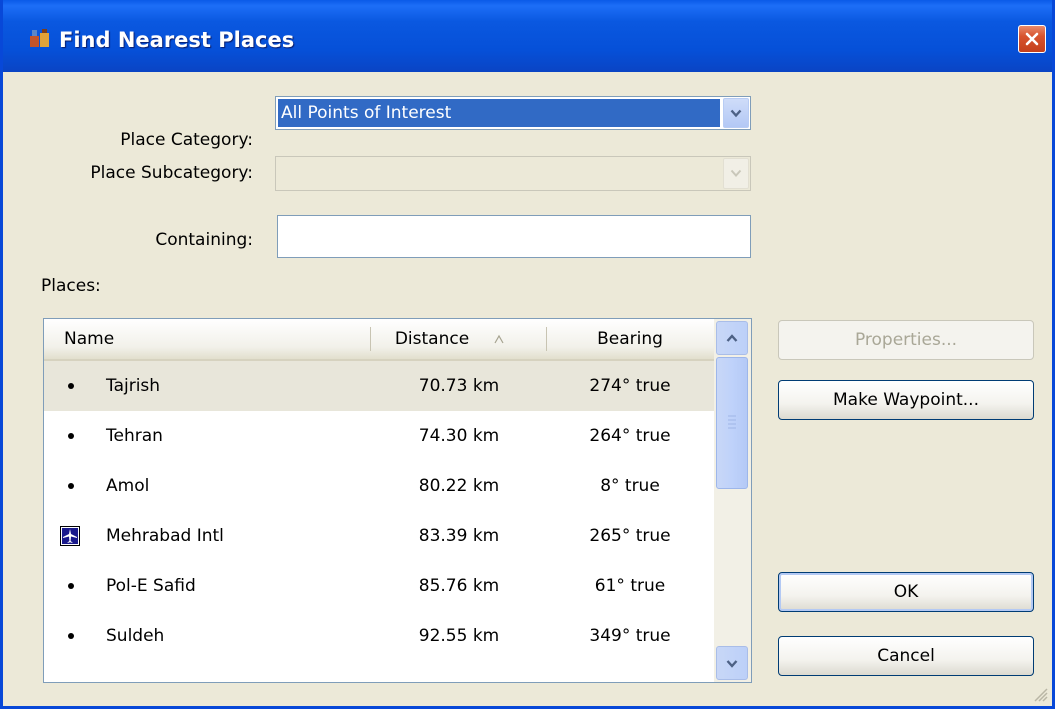 This screenshot has height=709, width=1055. Describe the element at coordinates (513, 173) in the screenshot. I see `subcategory-dropdown` at that location.